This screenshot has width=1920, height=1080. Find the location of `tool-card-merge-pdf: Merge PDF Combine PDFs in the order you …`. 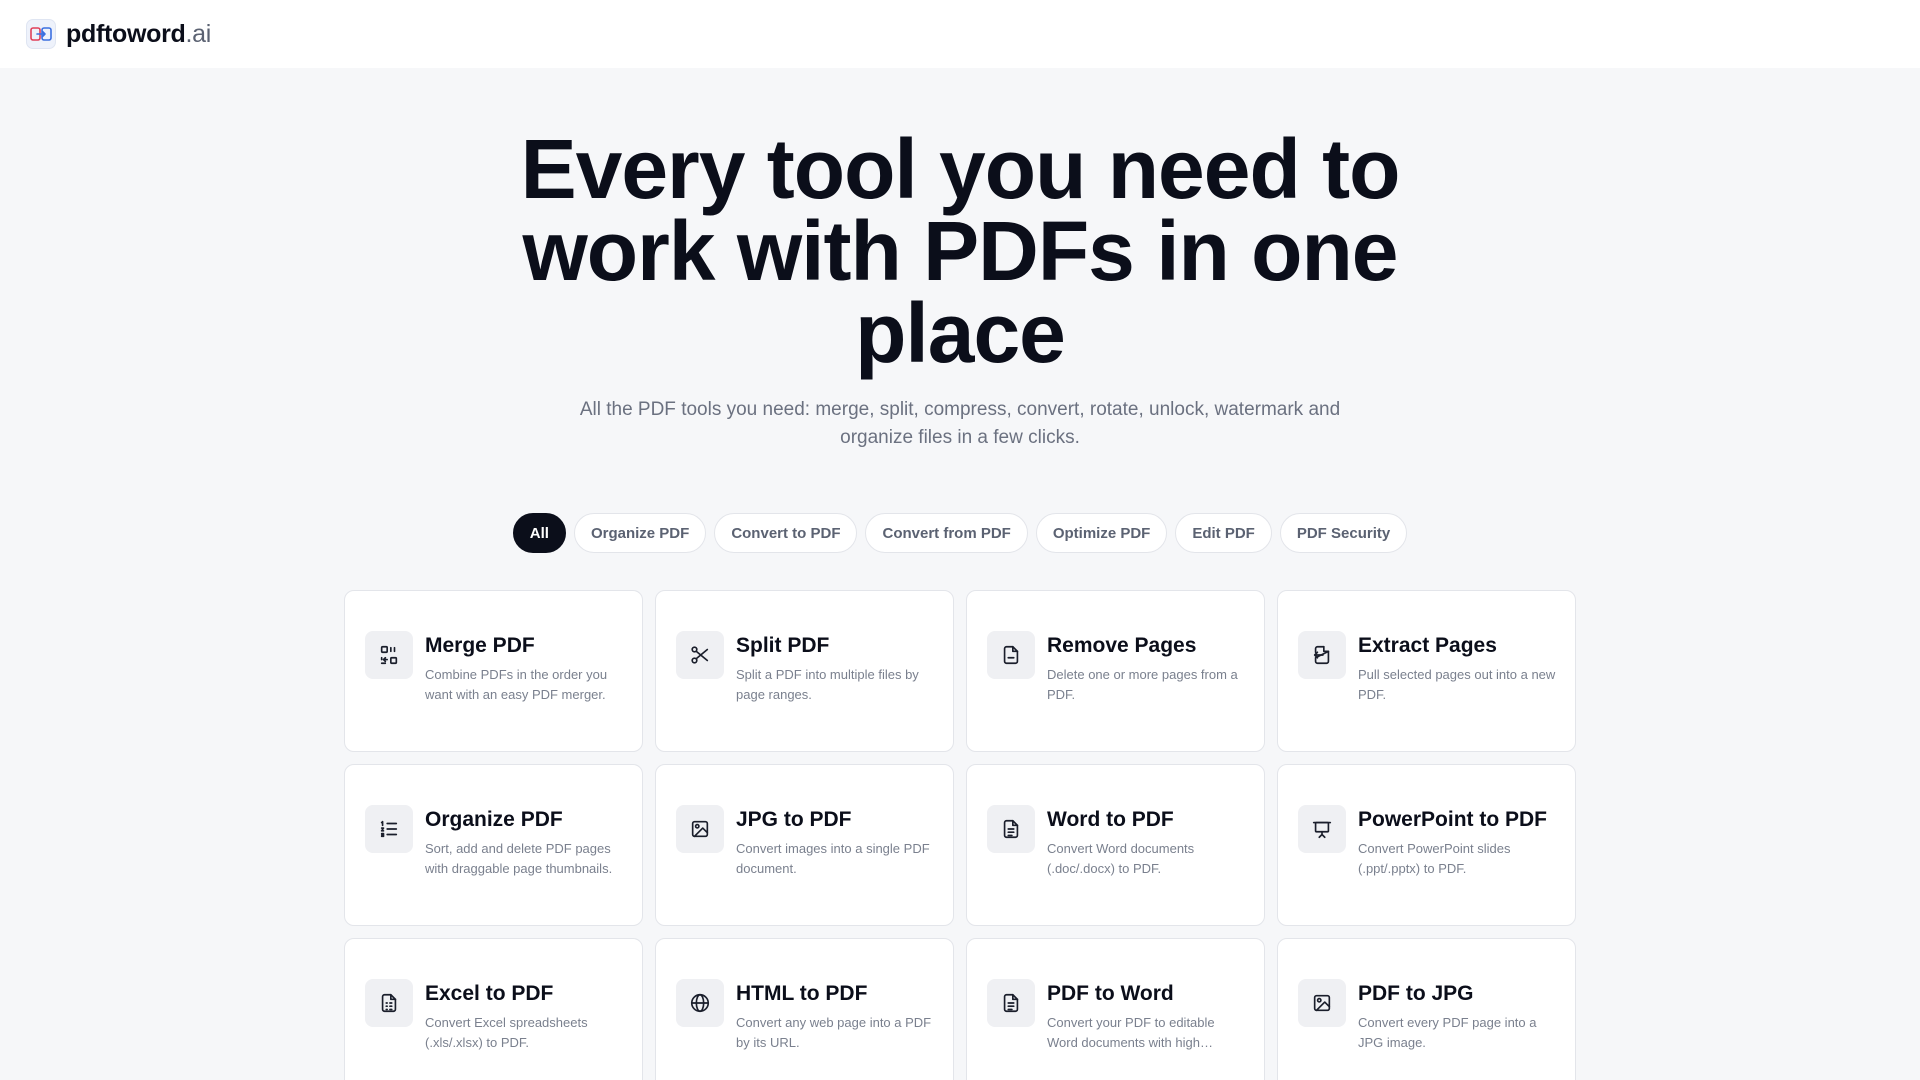

tool-card-merge-pdf: Merge PDF Combine PDFs in the order you … is located at coordinates (493, 671).